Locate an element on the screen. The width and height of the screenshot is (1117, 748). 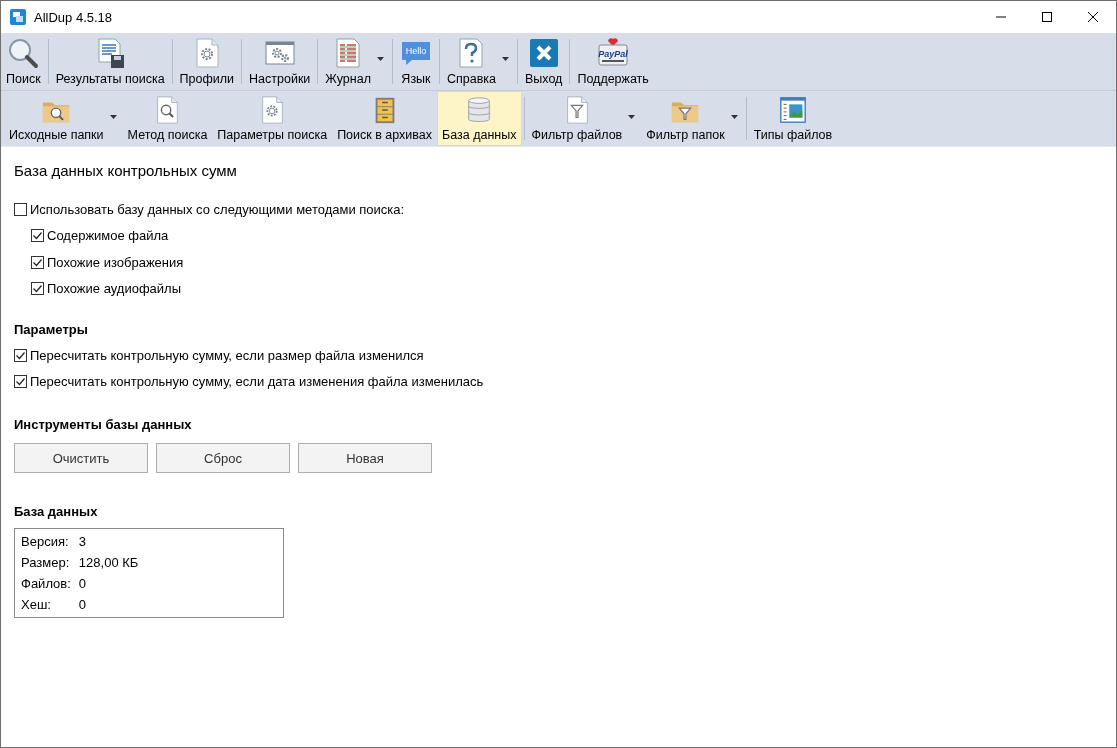
window-title: AllDup 4.5.18 is located at coordinates (73, 17).